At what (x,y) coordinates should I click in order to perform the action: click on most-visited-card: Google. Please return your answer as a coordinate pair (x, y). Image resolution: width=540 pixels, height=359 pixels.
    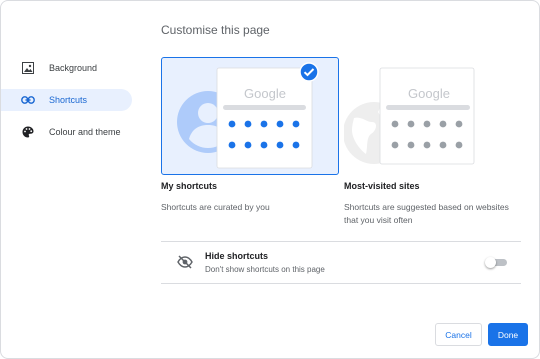
    Looking at the image, I should click on (432, 116).